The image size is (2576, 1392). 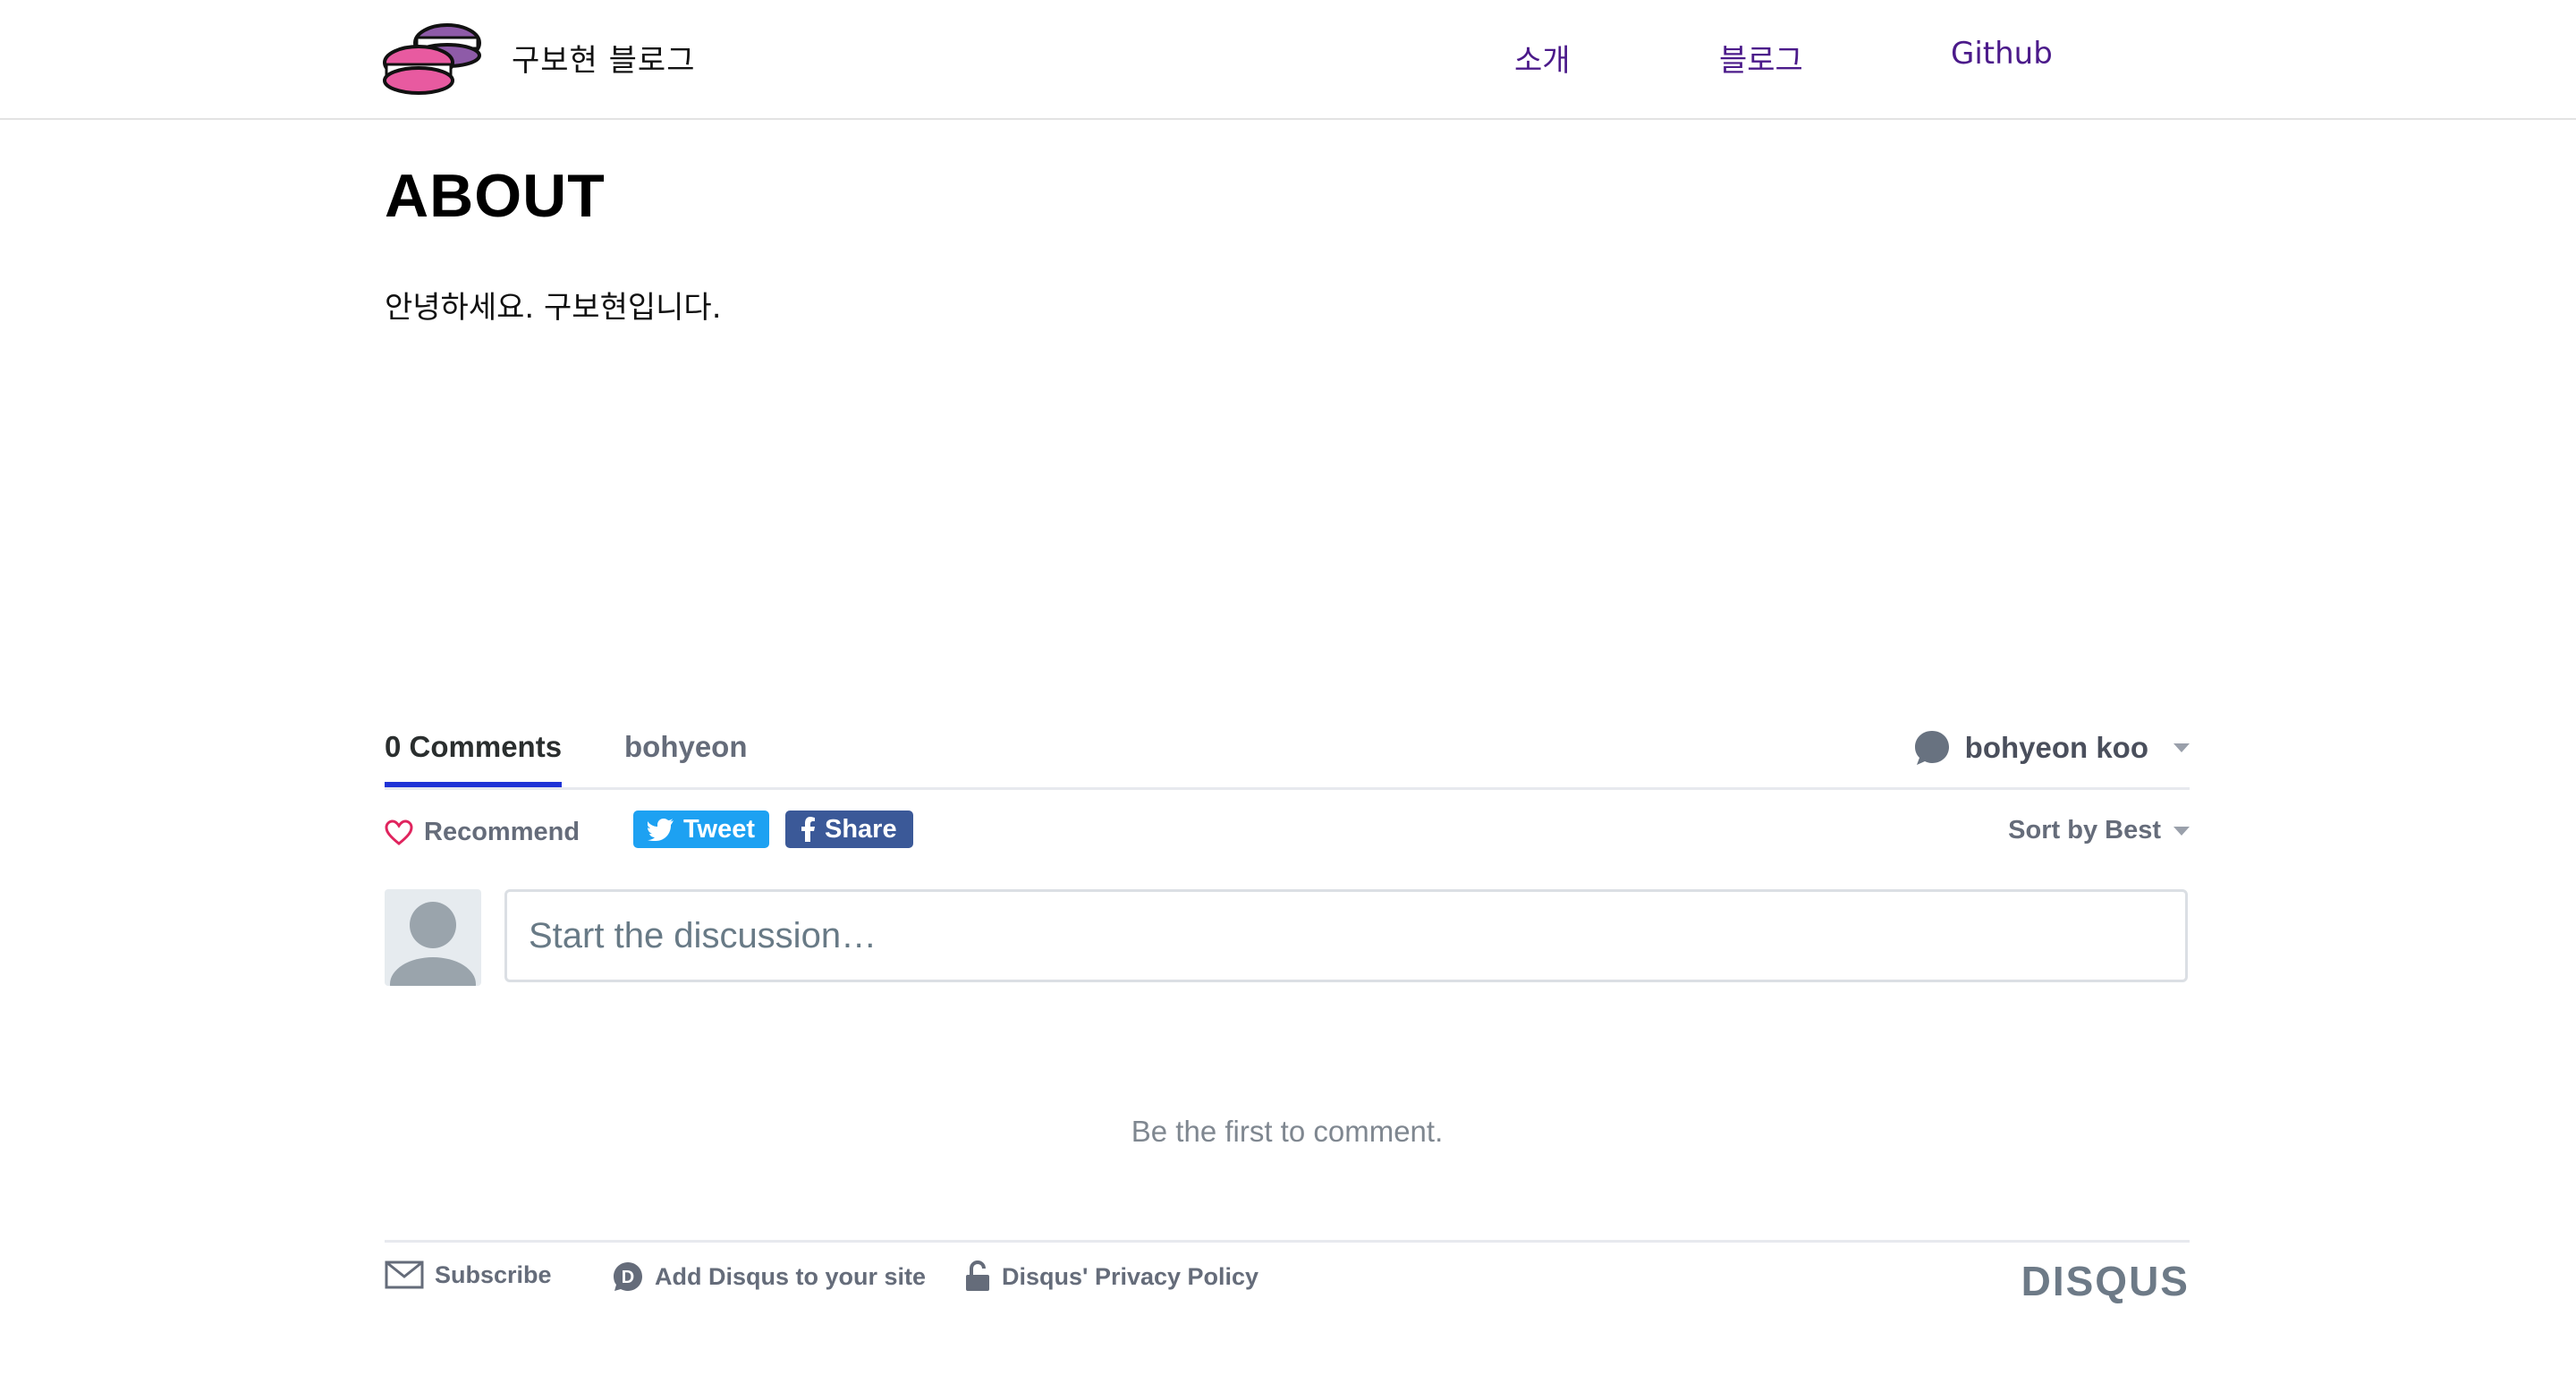 I want to click on intro-text: 안녕하세요. 구보현입니다., so click(x=553, y=308).